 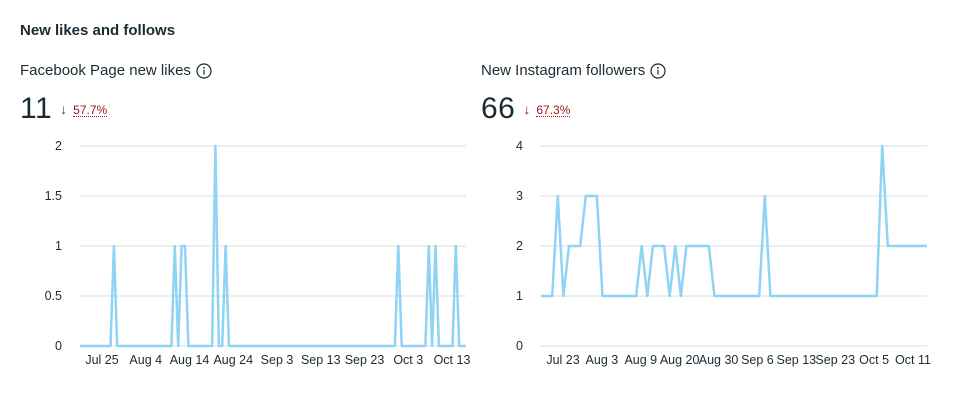 I want to click on x-tick-label: Oct 3, so click(x=408, y=360).